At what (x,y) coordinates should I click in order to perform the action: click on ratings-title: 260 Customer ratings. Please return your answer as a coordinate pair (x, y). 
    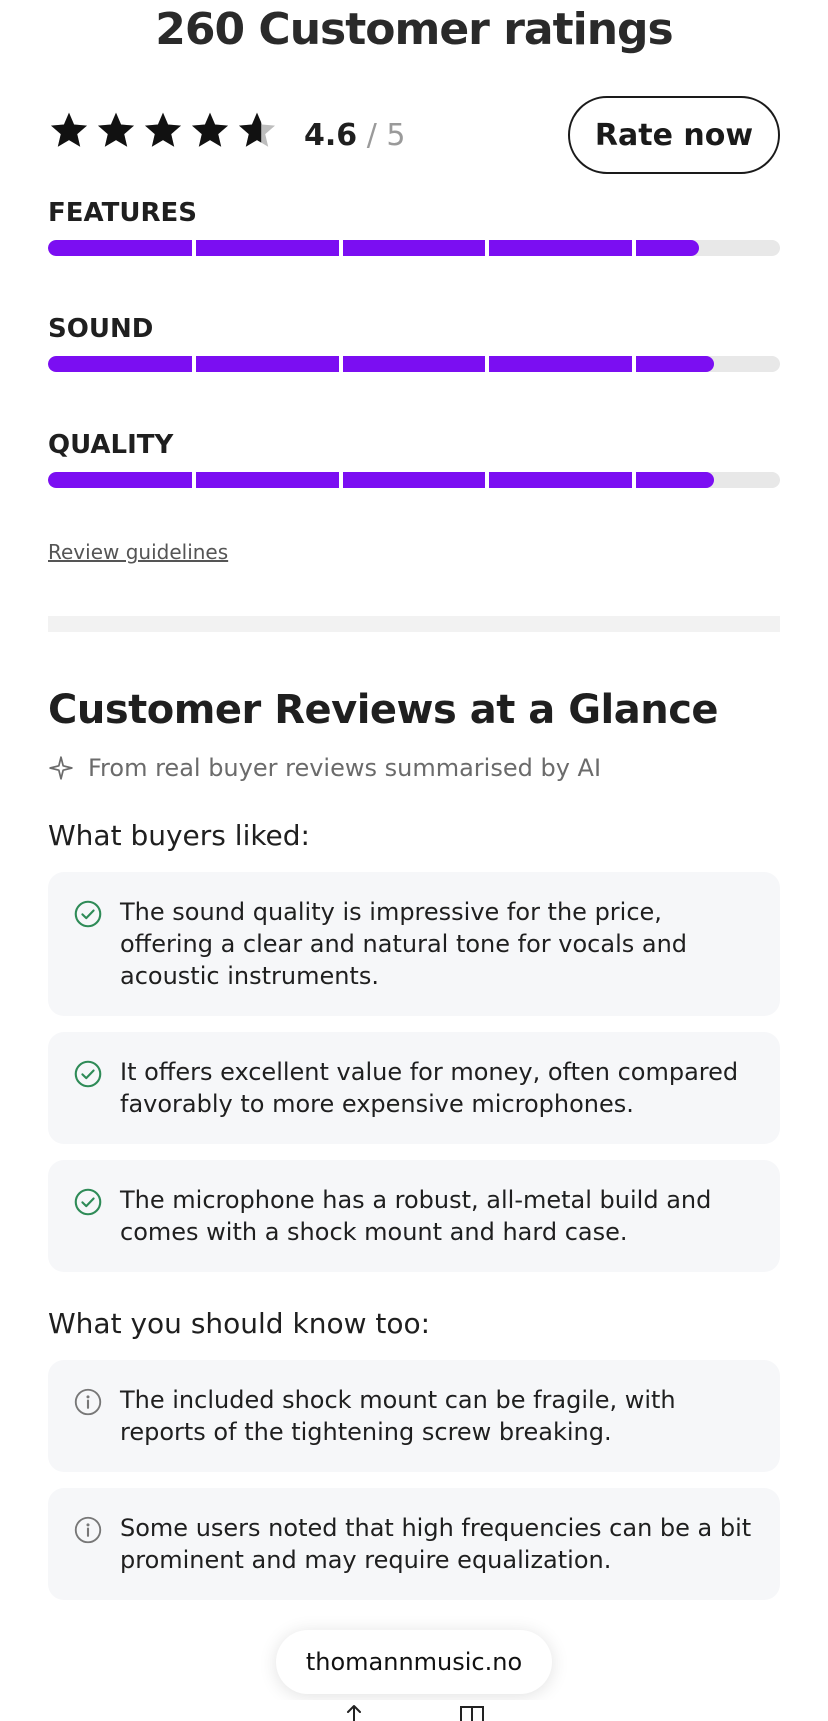
    Looking at the image, I should click on (414, 29).